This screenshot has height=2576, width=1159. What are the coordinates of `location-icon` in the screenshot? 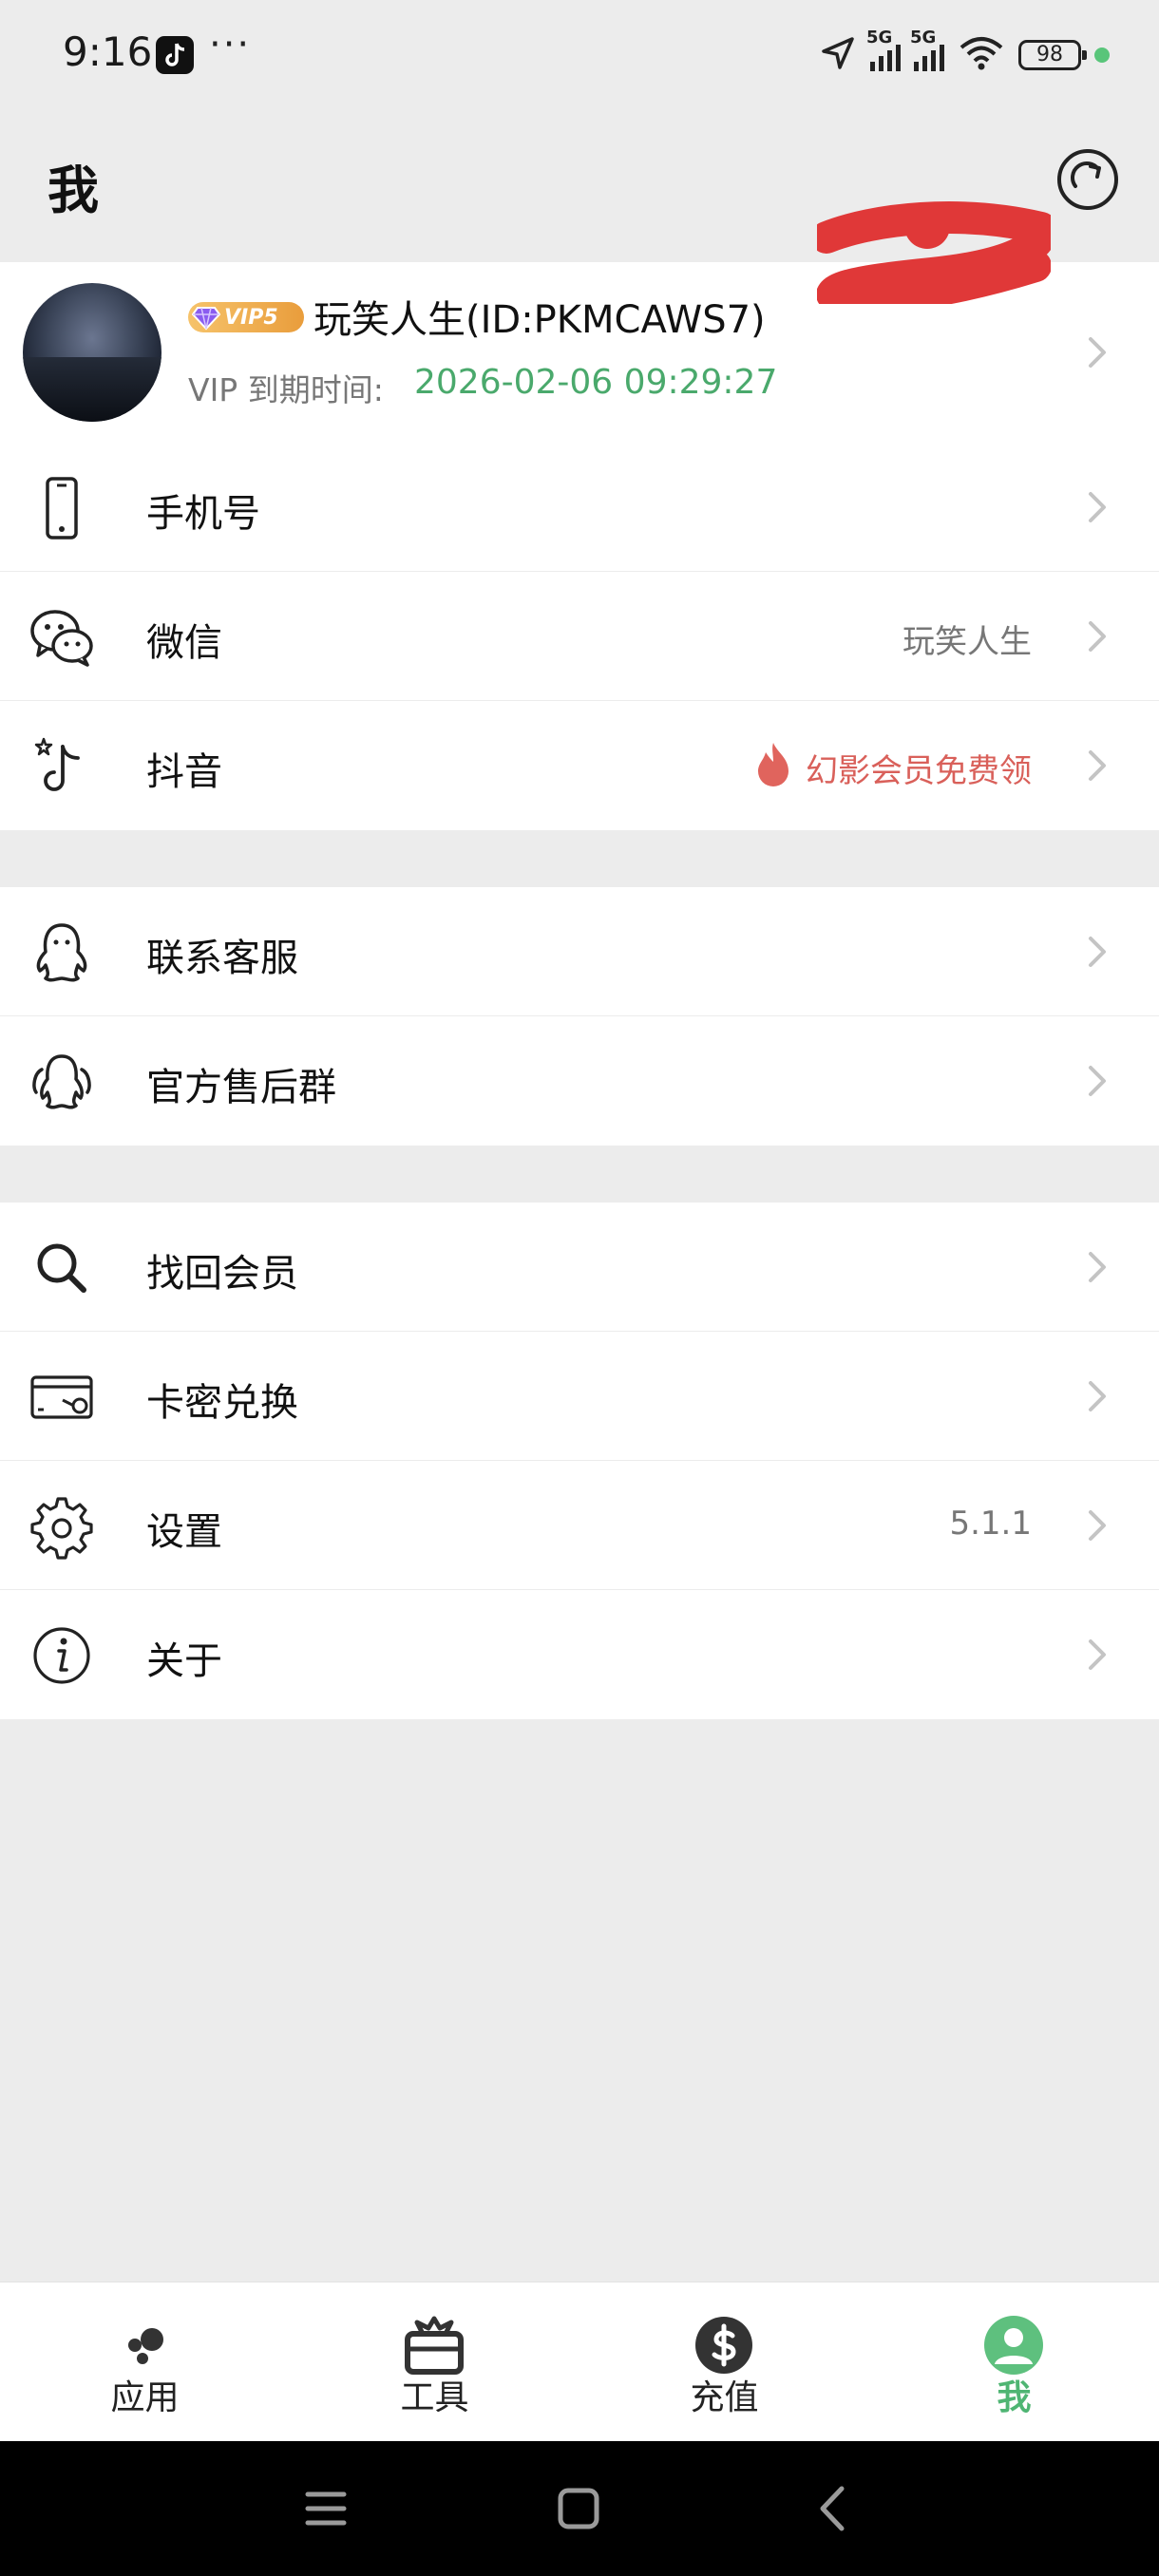 It's located at (838, 55).